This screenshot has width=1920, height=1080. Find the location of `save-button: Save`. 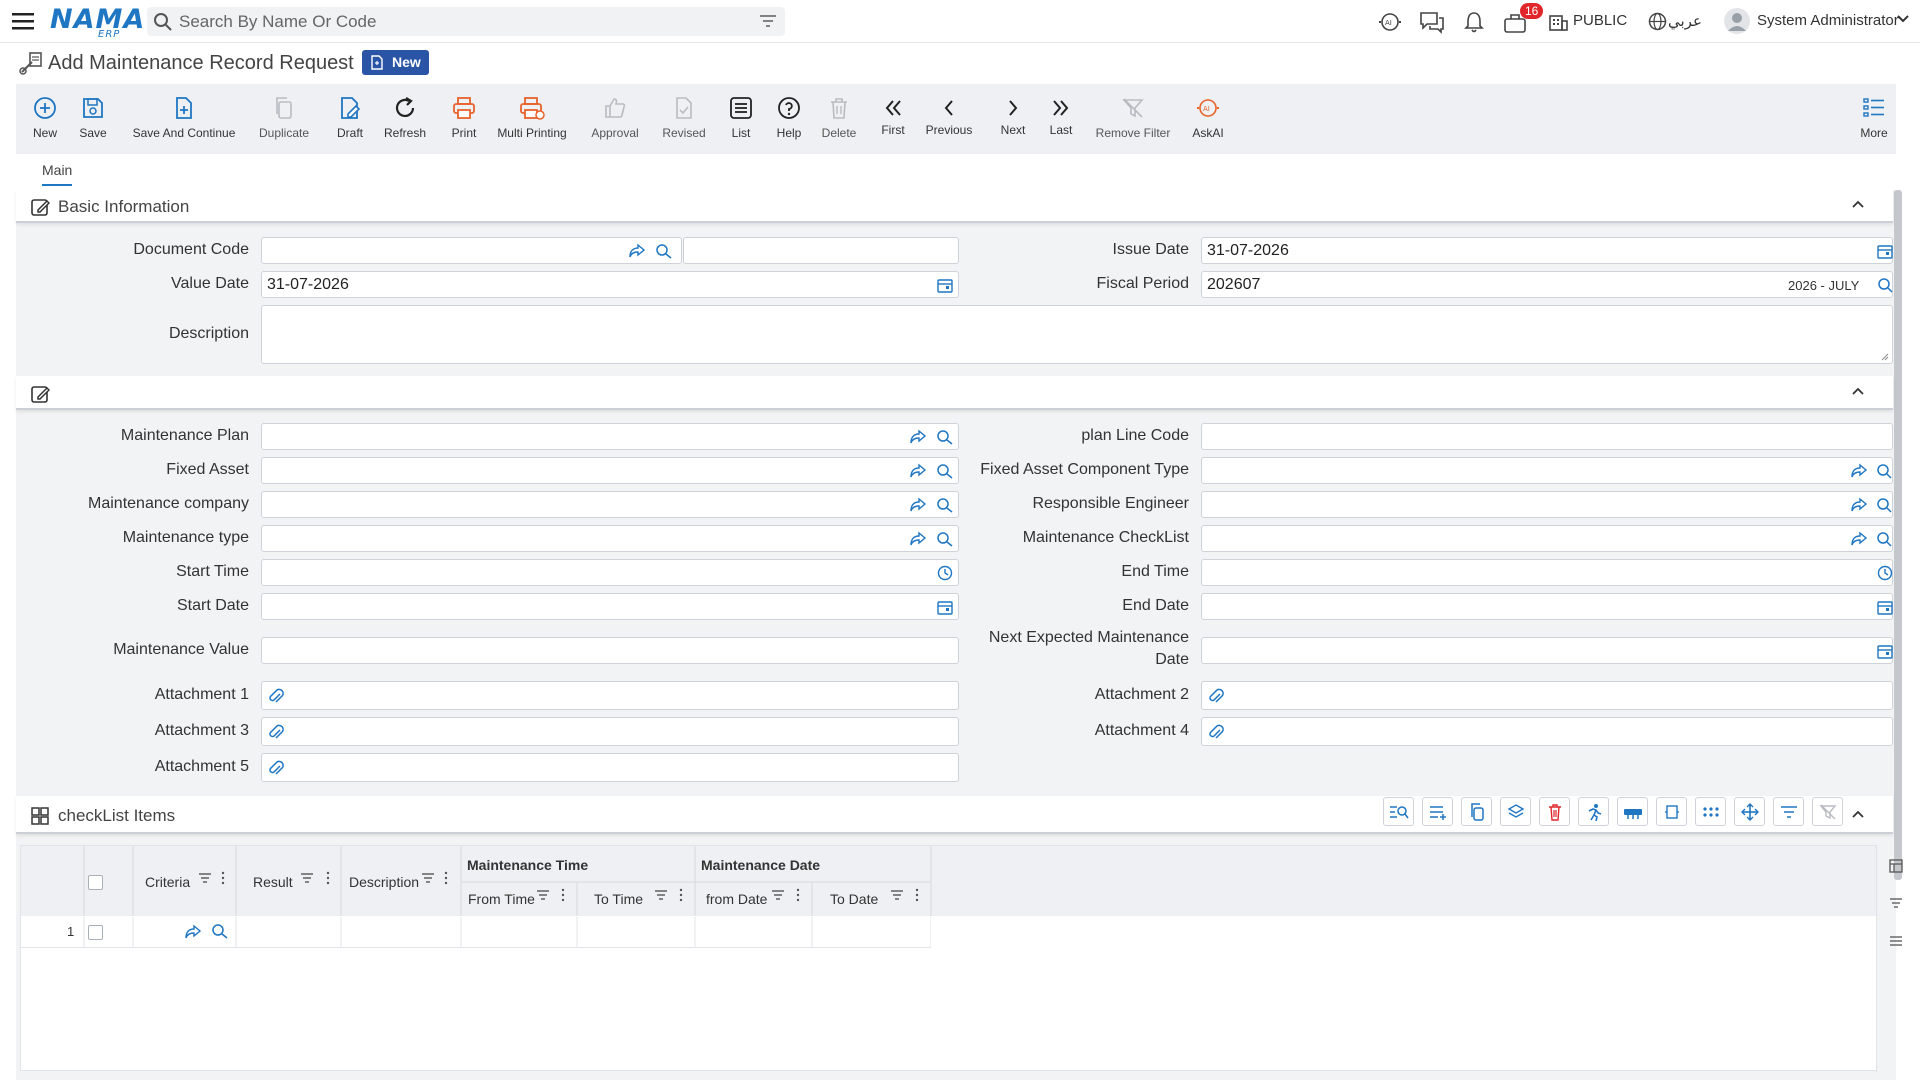

save-button: Save is located at coordinates (93, 118).